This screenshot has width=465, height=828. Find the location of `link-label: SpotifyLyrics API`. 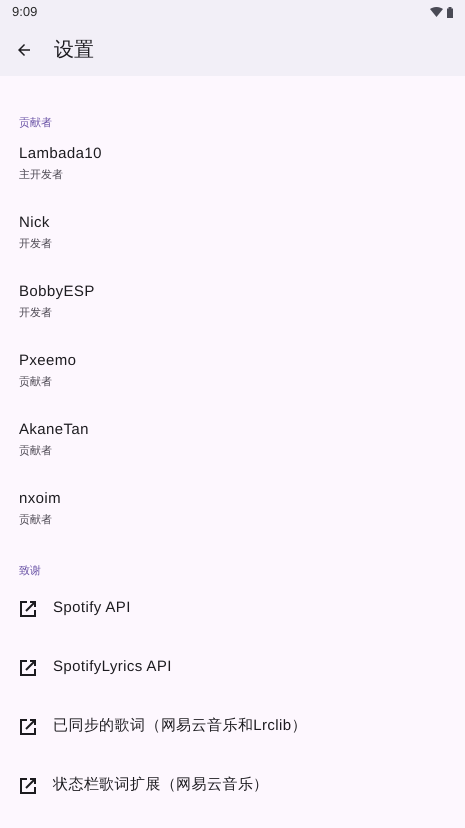

link-label: SpotifyLyrics API is located at coordinates (112, 667).